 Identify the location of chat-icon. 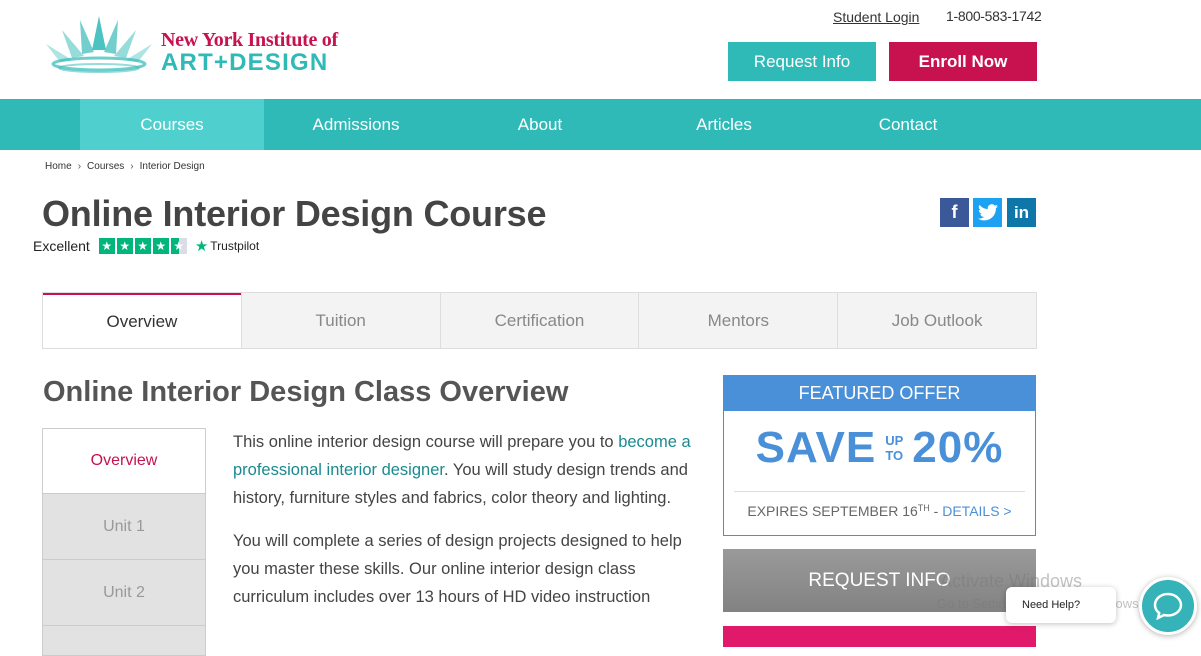
(1168, 606).